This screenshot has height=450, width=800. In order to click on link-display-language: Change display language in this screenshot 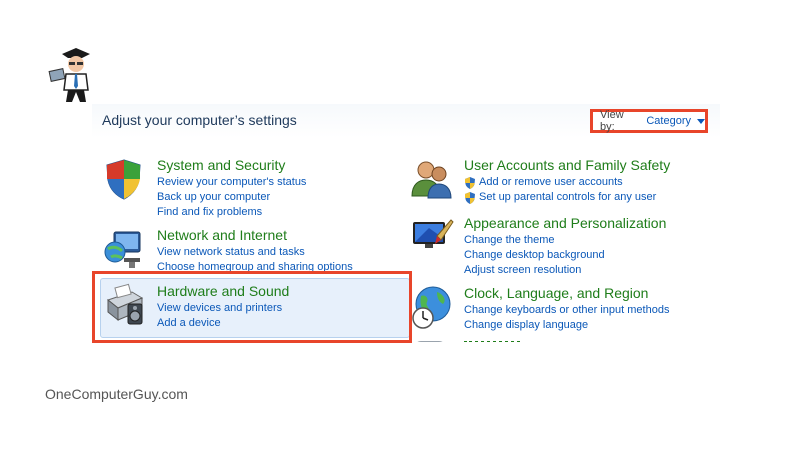, I will do `click(592, 325)`.